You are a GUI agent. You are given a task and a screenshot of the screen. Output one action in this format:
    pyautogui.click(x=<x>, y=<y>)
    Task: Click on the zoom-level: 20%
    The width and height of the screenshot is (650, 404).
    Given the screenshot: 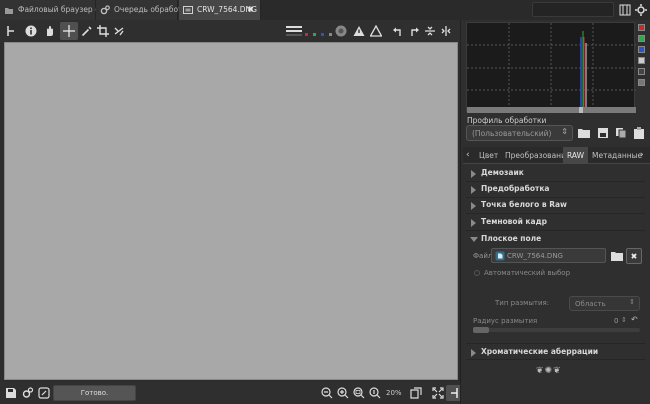 What is the action you would take?
    pyautogui.click(x=394, y=393)
    